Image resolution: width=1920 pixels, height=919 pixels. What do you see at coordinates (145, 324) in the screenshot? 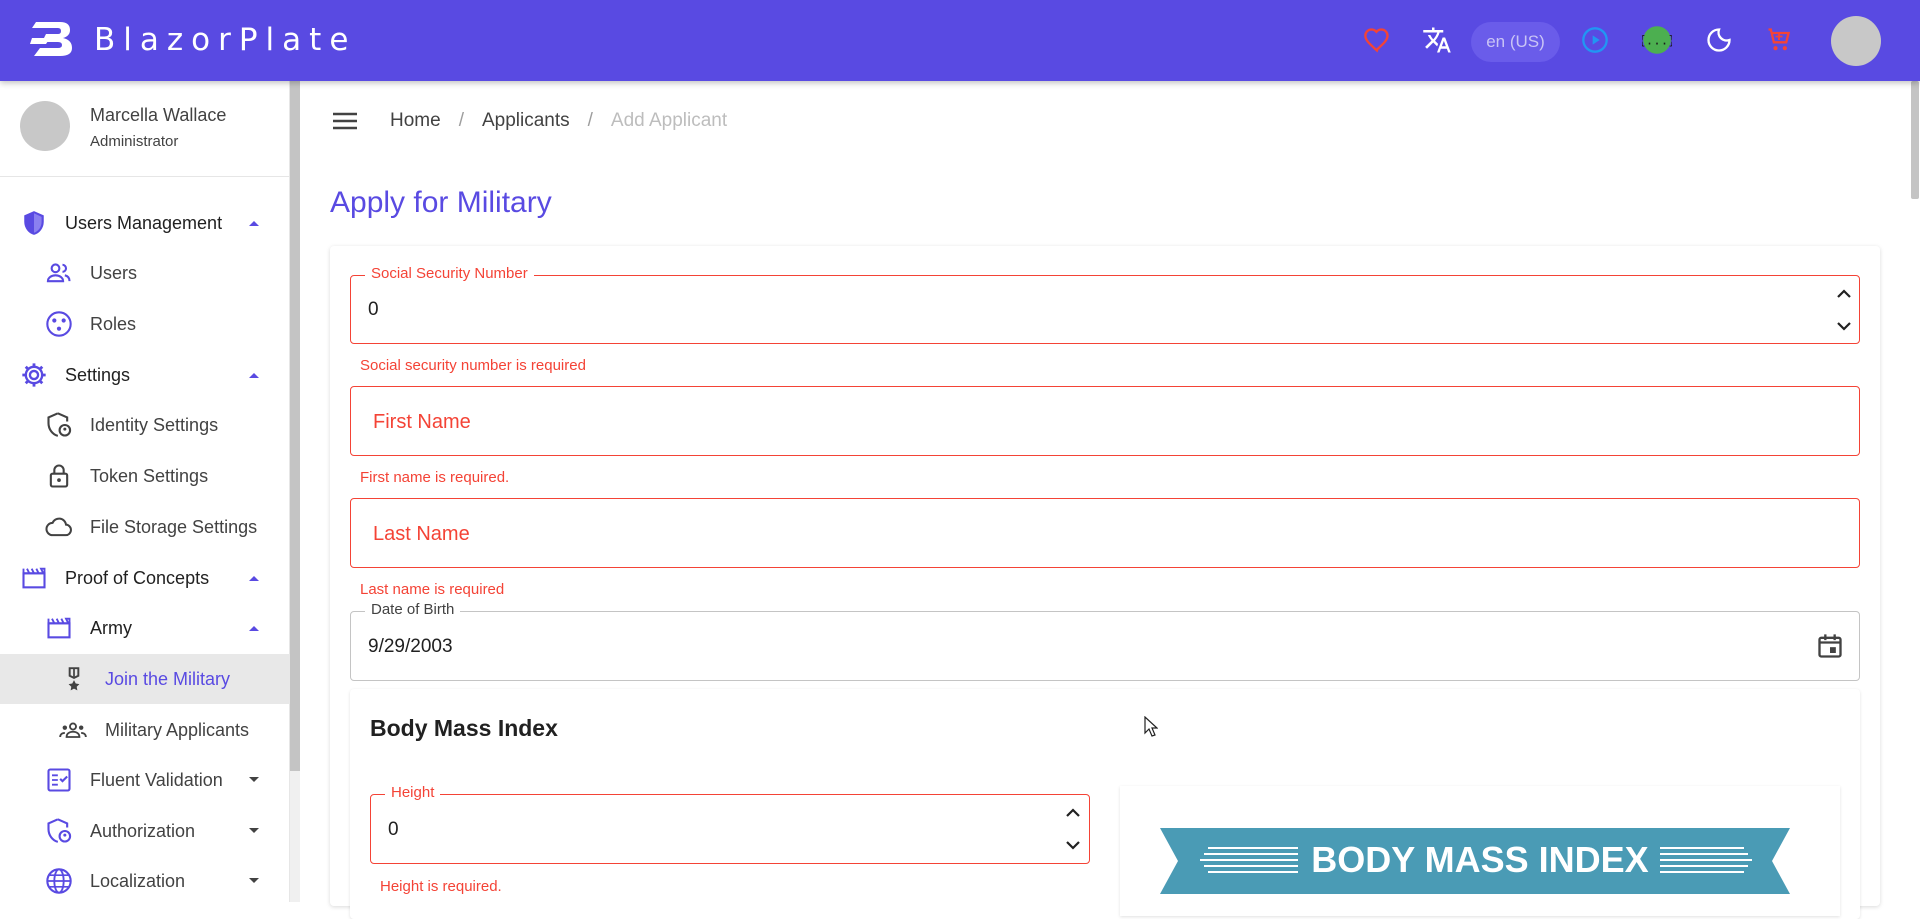
I see `sidebar-item-roles: Roles` at bounding box center [145, 324].